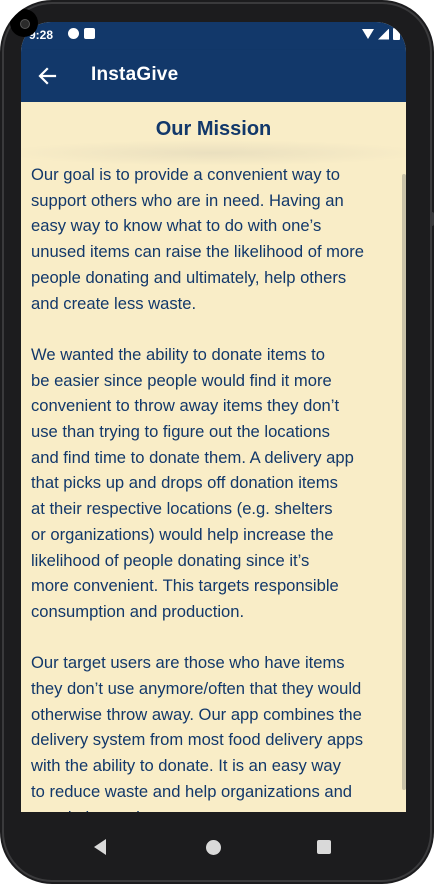  What do you see at coordinates (432, 219) in the screenshot?
I see `power-button` at bounding box center [432, 219].